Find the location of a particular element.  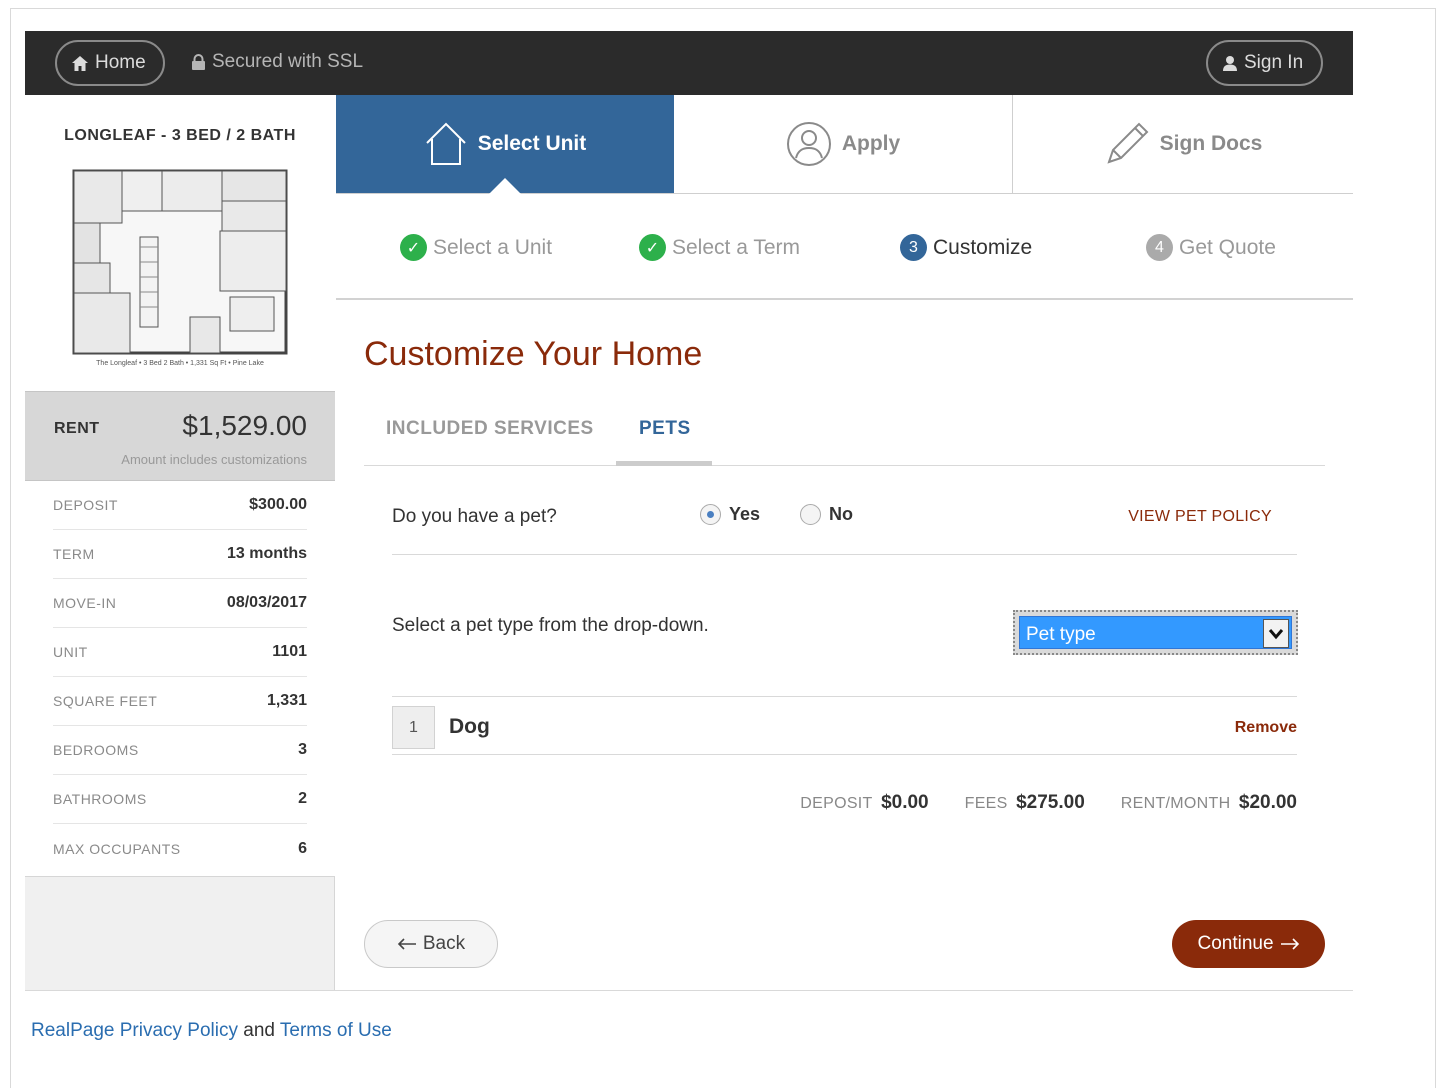

detail-label: BEDROOMS is located at coordinates (96, 750).